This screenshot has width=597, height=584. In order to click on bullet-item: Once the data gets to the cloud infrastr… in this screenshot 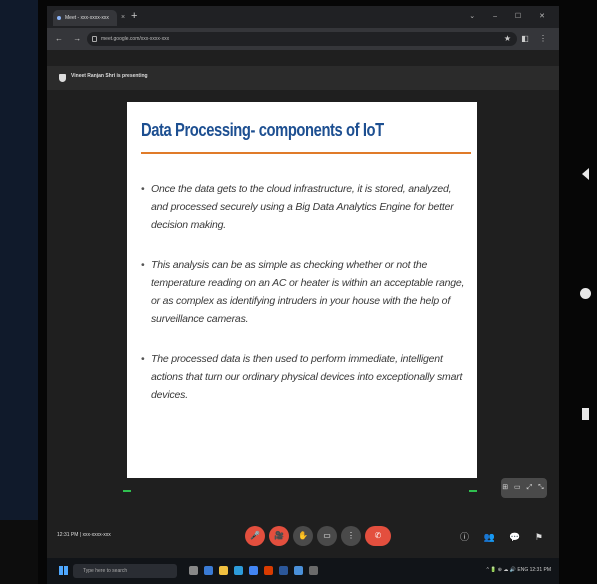, I will do `click(304, 207)`.